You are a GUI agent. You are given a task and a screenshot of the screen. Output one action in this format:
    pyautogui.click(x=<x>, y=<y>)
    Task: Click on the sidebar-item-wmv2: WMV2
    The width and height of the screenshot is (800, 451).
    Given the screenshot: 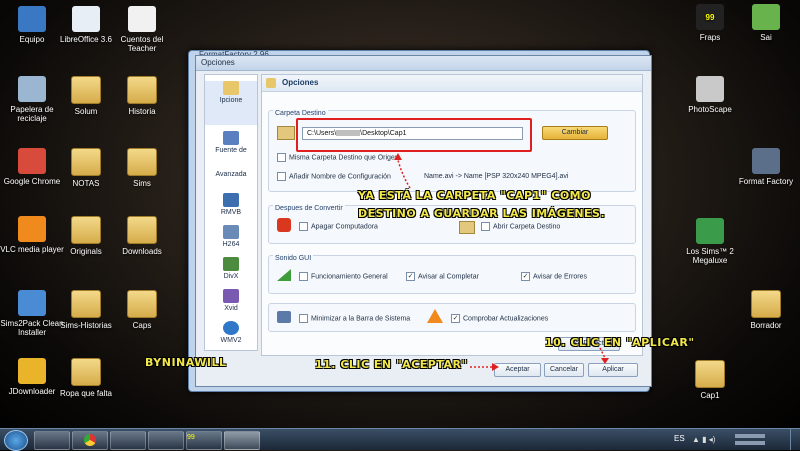 What is the action you would take?
    pyautogui.click(x=231, y=336)
    